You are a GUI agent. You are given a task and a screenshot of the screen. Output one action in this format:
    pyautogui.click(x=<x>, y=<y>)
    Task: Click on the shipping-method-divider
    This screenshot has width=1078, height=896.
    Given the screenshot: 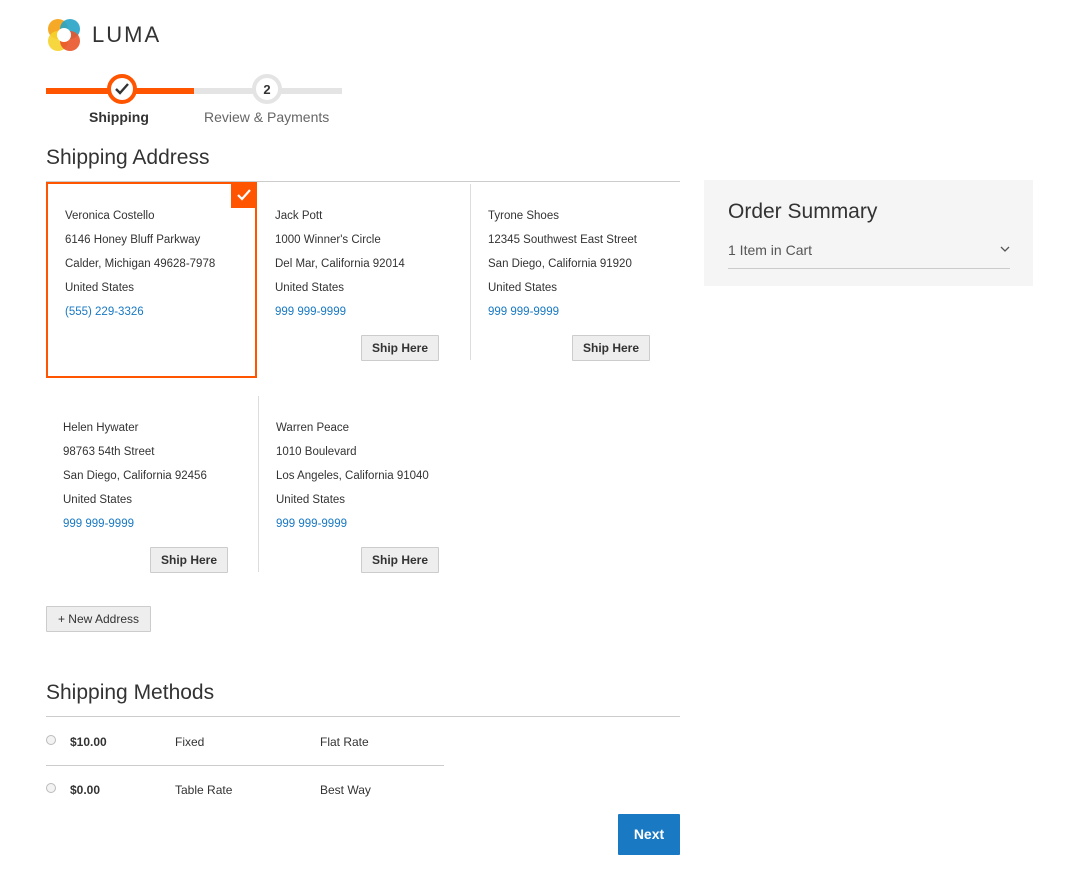 What is the action you would take?
    pyautogui.click(x=245, y=765)
    